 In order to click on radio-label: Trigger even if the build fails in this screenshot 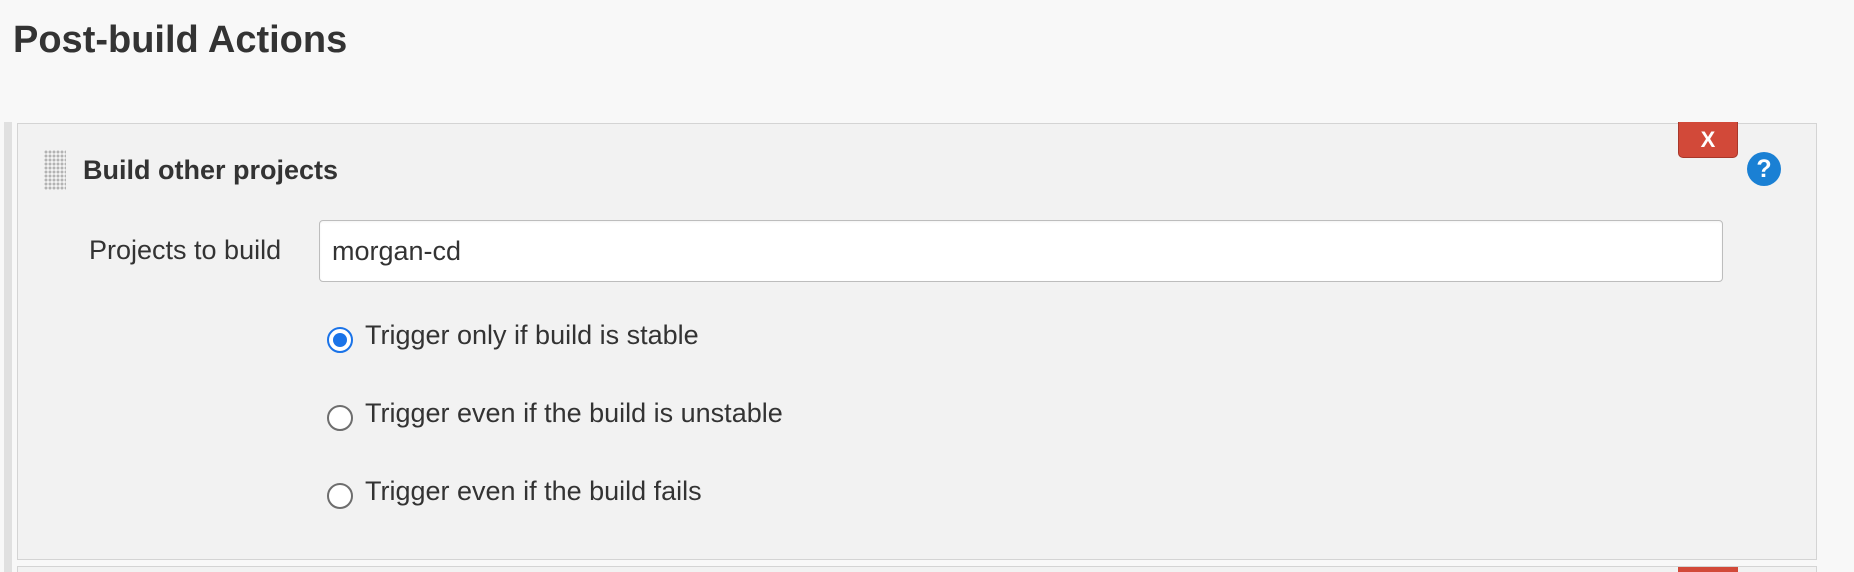, I will do `click(533, 491)`.